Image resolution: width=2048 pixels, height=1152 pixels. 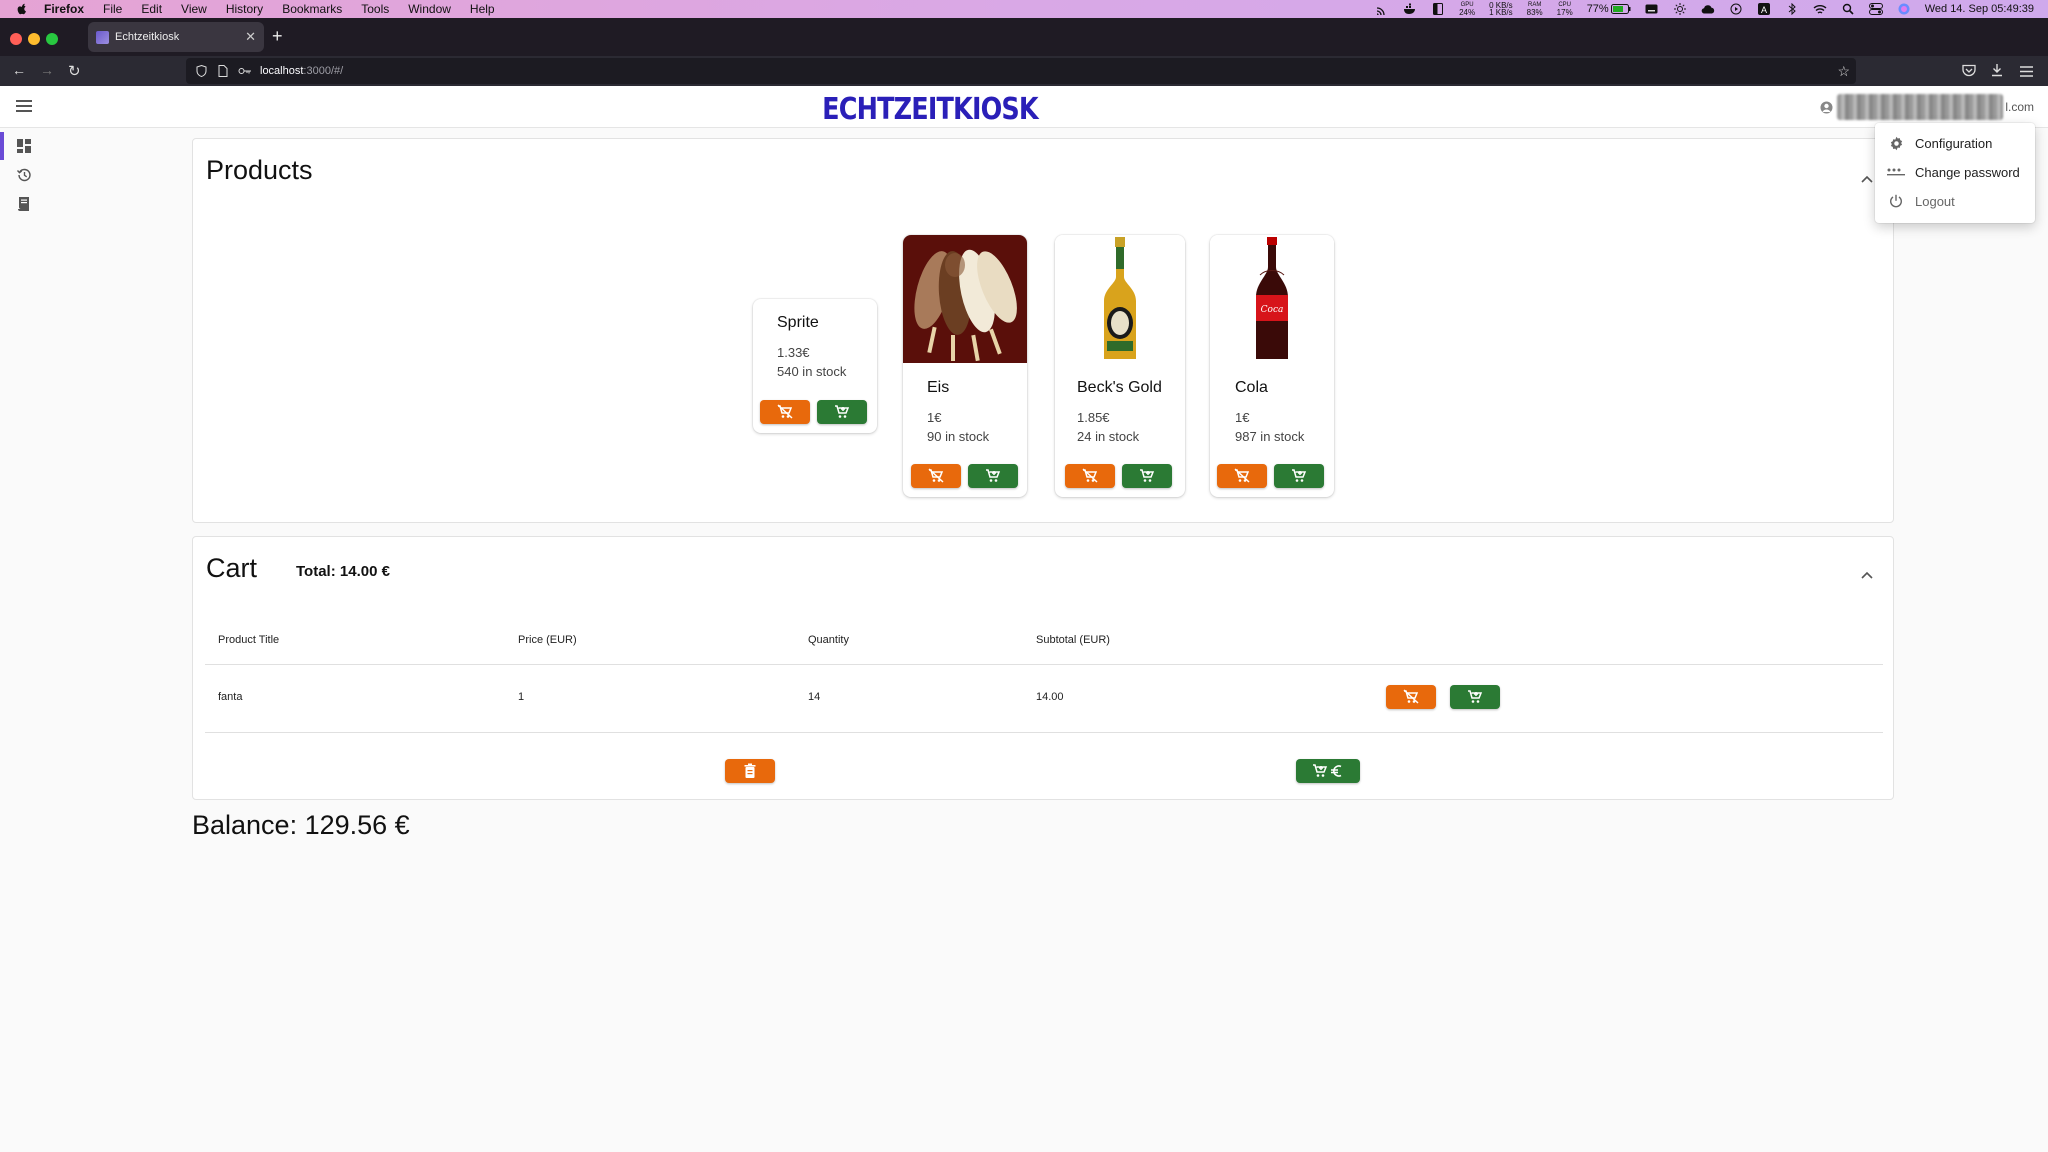 I want to click on product-card-sprite: Sprite 1.33€ 540 in stock, so click(x=815, y=366).